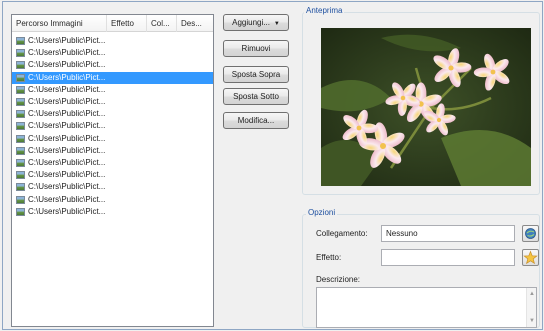  I want to click on move-up-button: Sposta Sopra, so click(256, 74).